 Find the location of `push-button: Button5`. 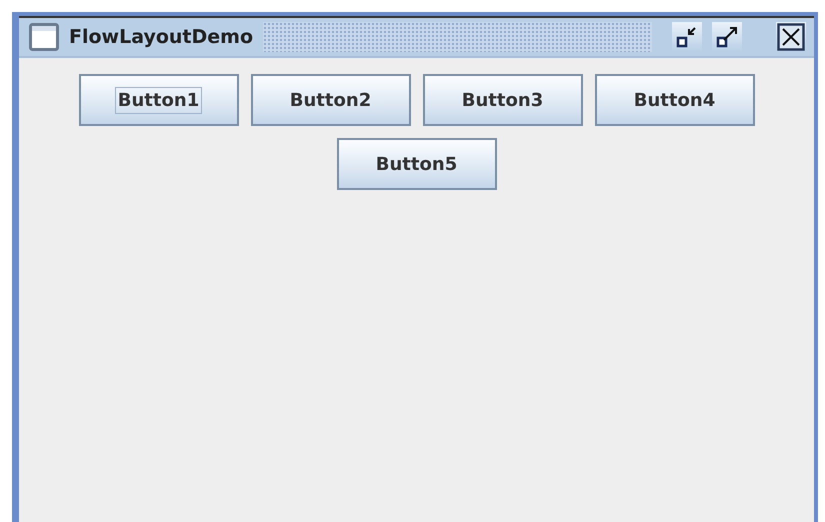

push-button: Button5 is located at coordinates (416, 164).